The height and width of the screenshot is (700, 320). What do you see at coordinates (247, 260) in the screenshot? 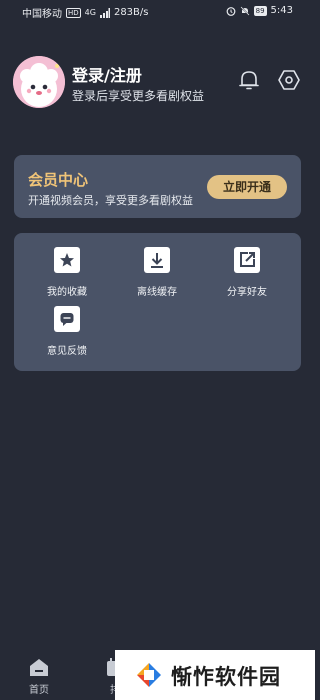
I see `share-icon` at bounding box center [247, 260].